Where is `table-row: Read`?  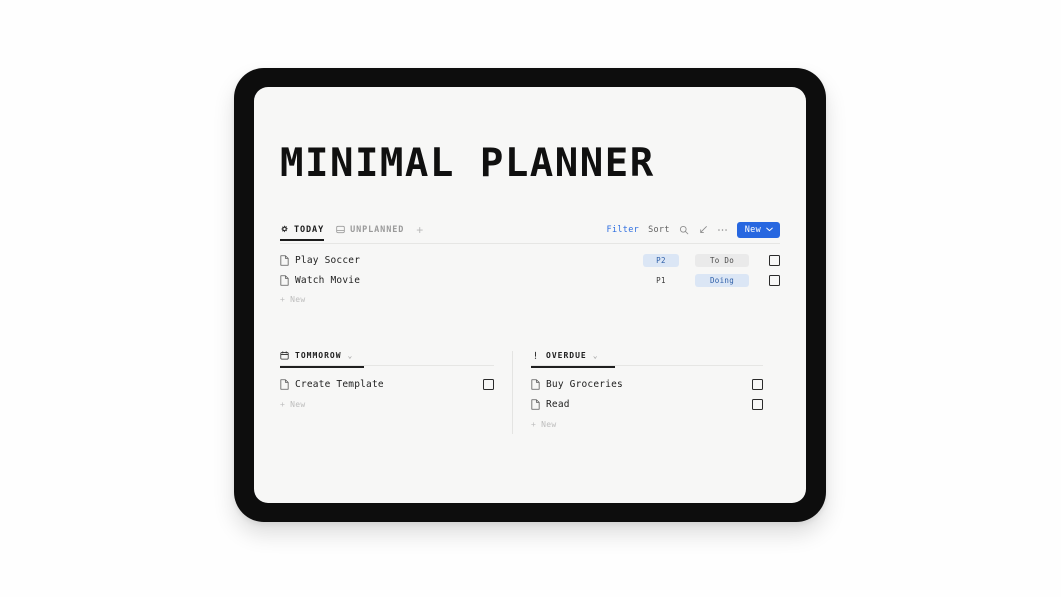
table-row: Read is located at coordinates (647, 405).